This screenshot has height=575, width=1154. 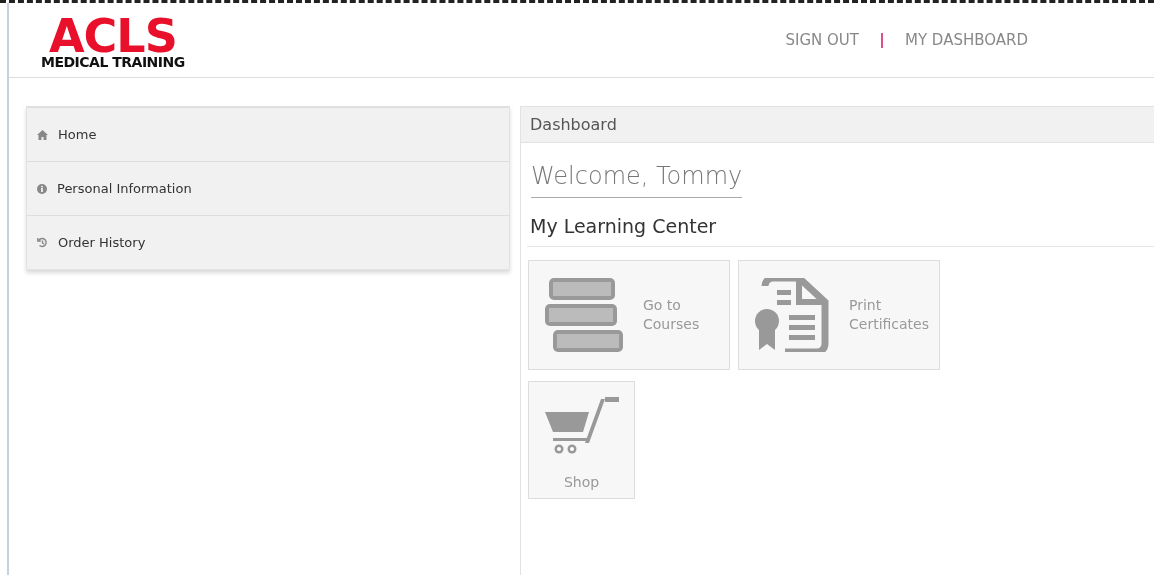 I want to click on welcome-heading: Welcome, Tommy, so click(x=637, y=180).